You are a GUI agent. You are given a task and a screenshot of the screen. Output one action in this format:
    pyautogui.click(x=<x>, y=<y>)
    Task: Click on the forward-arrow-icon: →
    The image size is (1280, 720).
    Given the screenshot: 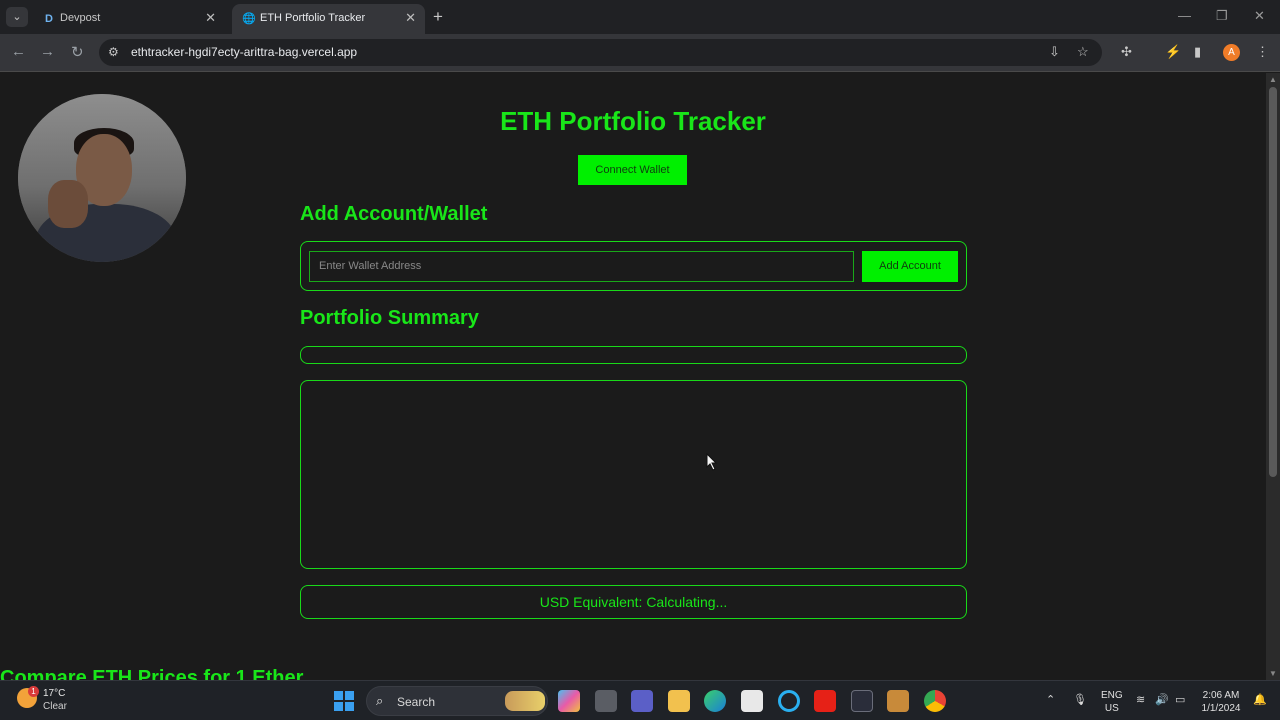 What is the action you would take?
    pyautogui.click(x=47, y=51)
    